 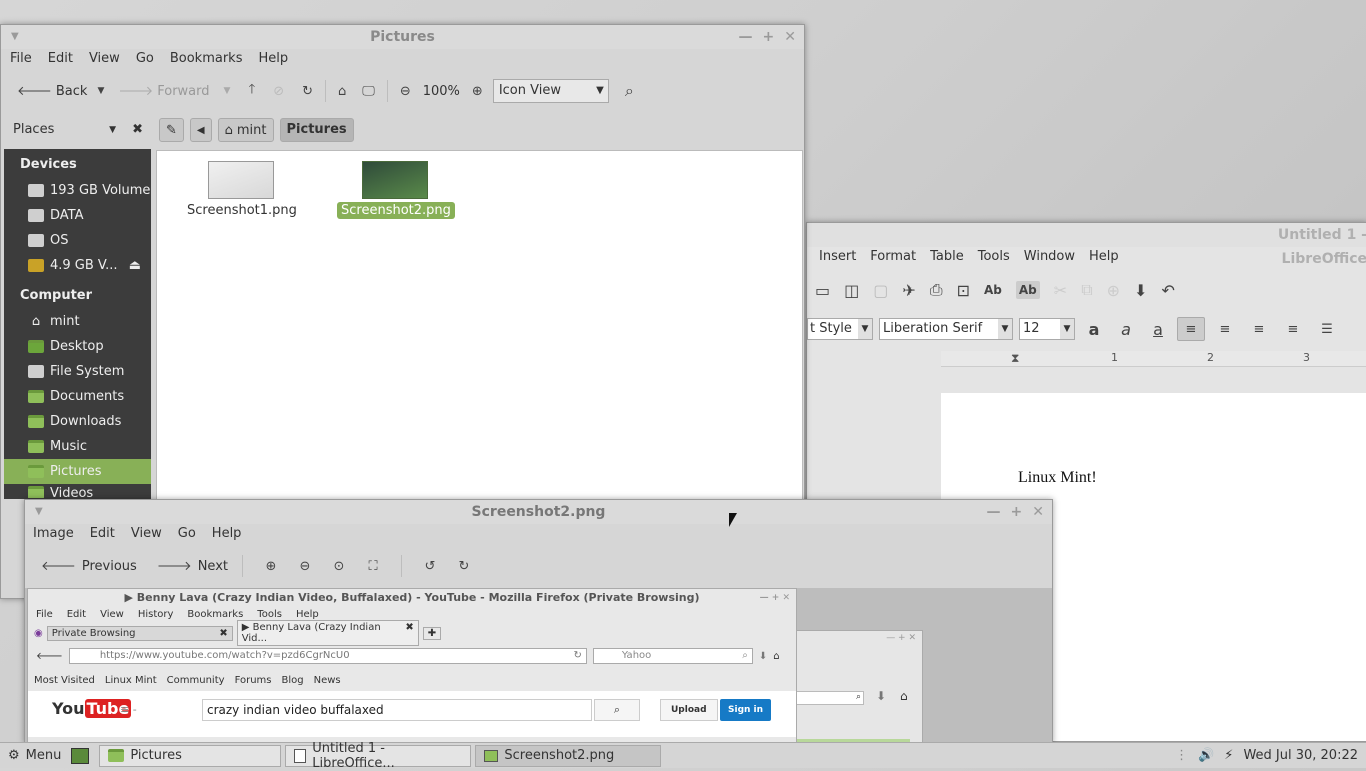 I want to click on undo-icon: ↶, so click(x=1167, y=290).